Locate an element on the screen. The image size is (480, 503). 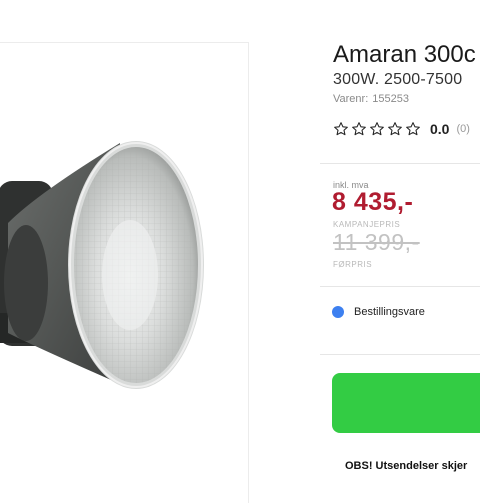
rating-count: (0) is located at coordinates (462, 129).